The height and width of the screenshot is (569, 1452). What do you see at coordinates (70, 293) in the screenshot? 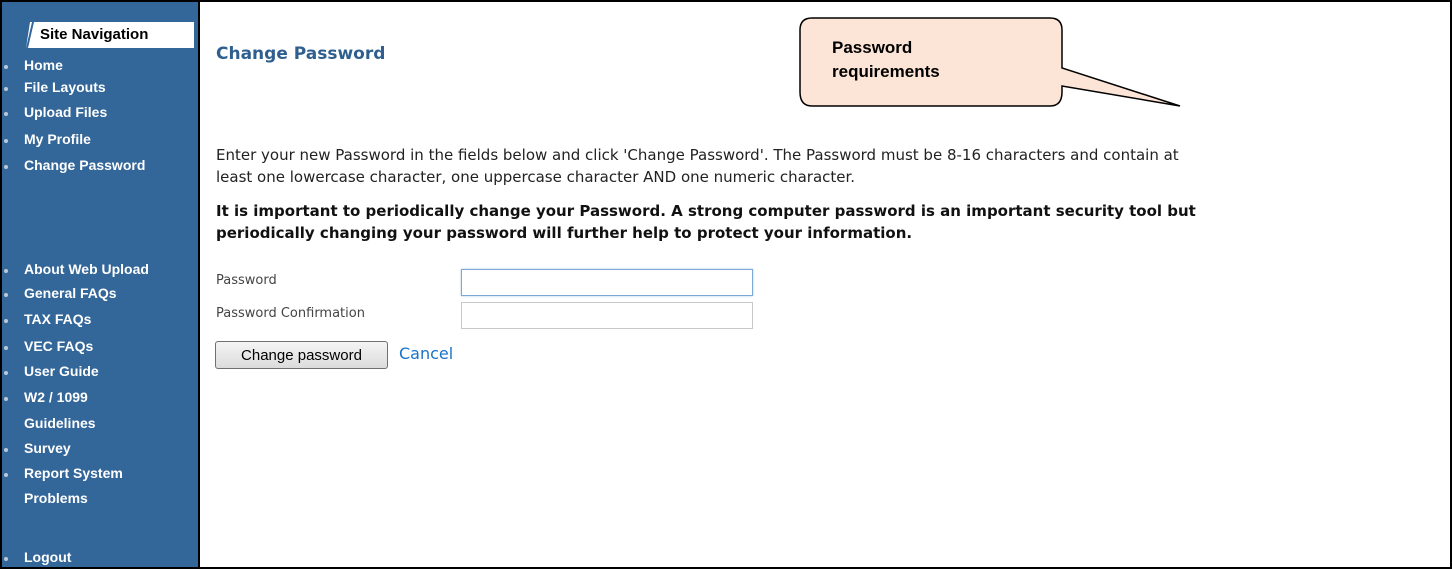
I see `nav-item-general-faqs: General FAQs` at bounding box center [70, 293].